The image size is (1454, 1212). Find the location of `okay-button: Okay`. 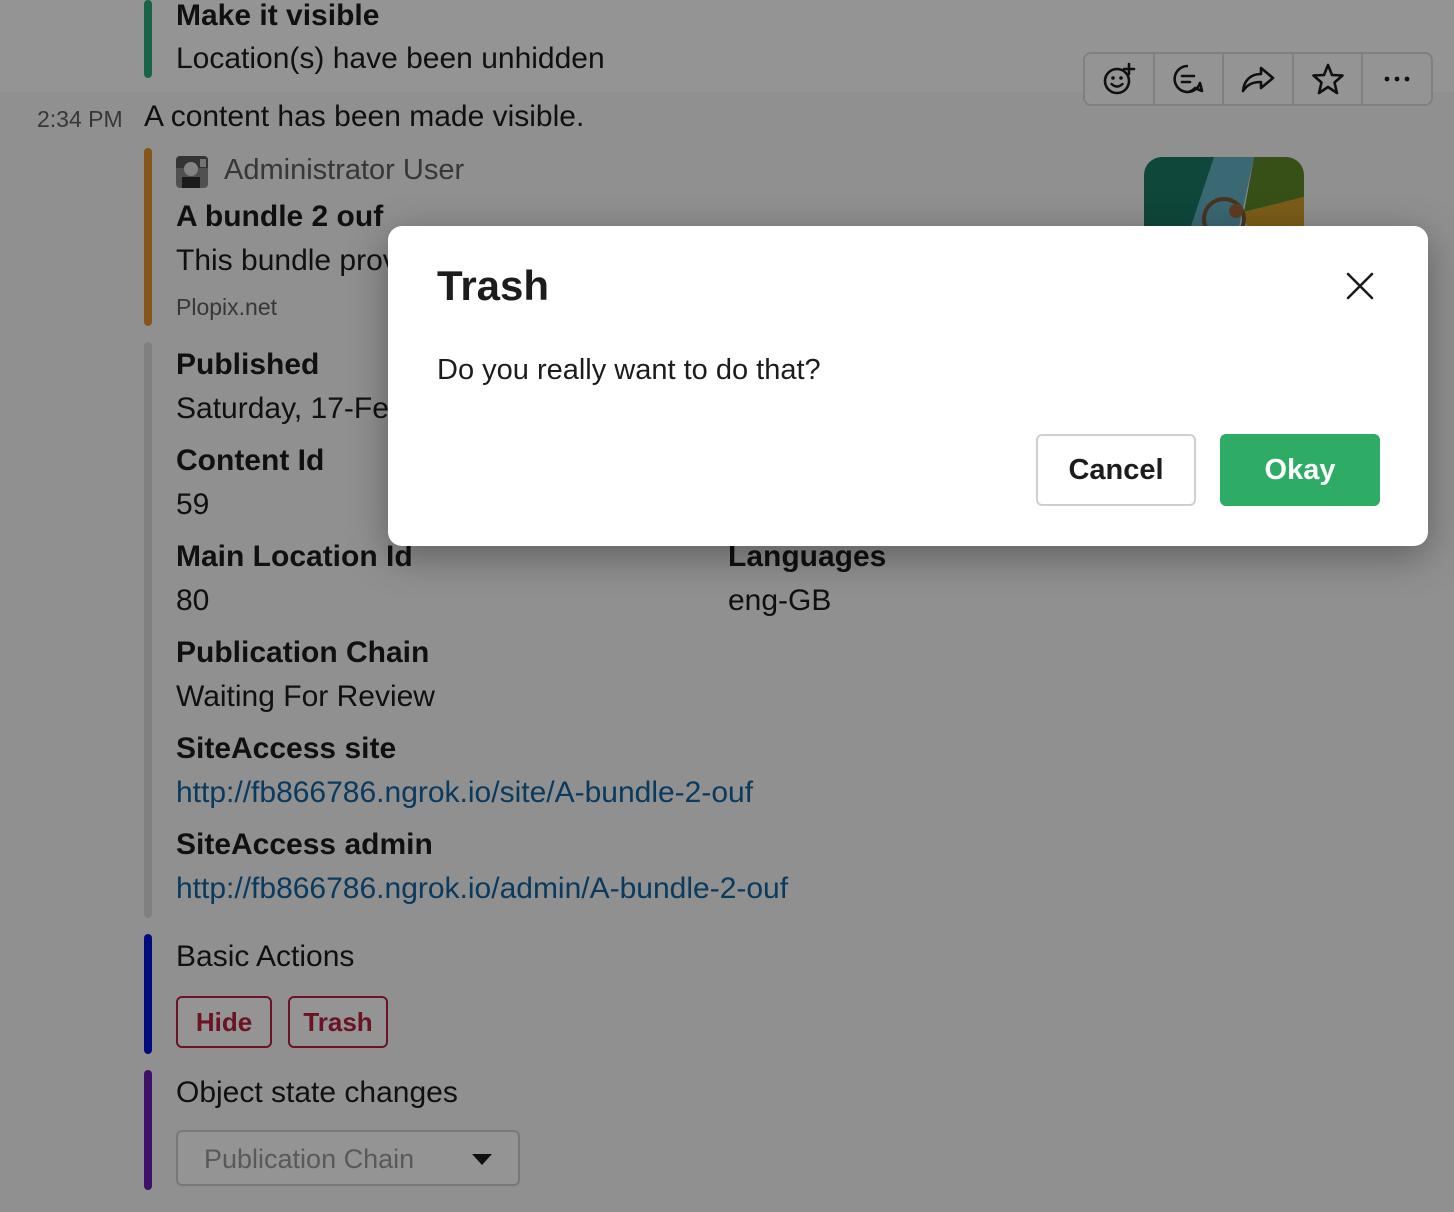

okay-button: Okay is located at coordinates (1300, 470).